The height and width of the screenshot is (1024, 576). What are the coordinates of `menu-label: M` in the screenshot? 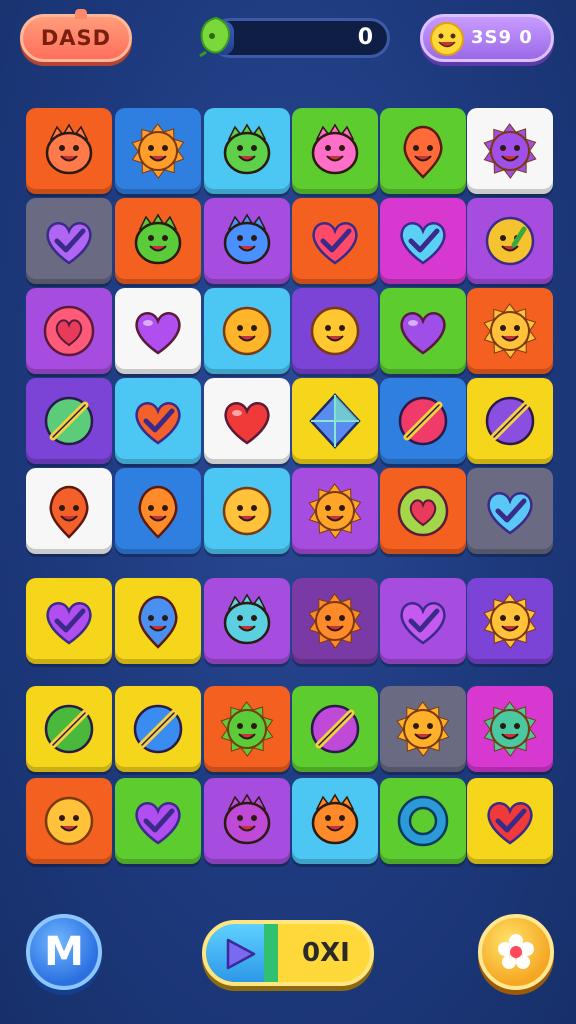 It's located at (64, 952).